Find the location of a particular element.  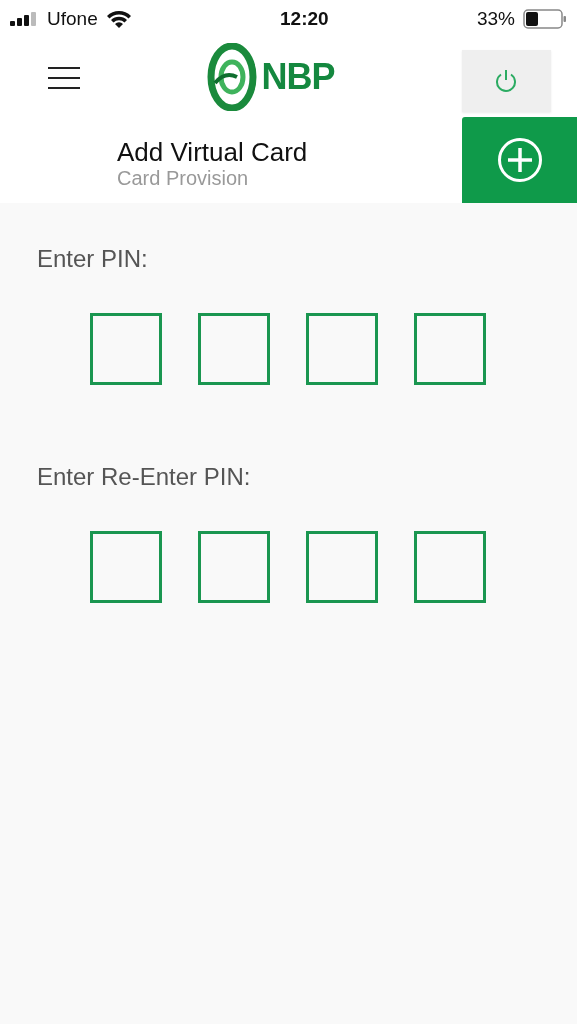

field-label: Enter Re-Enter PIN: is located at coordinates (144, 477).